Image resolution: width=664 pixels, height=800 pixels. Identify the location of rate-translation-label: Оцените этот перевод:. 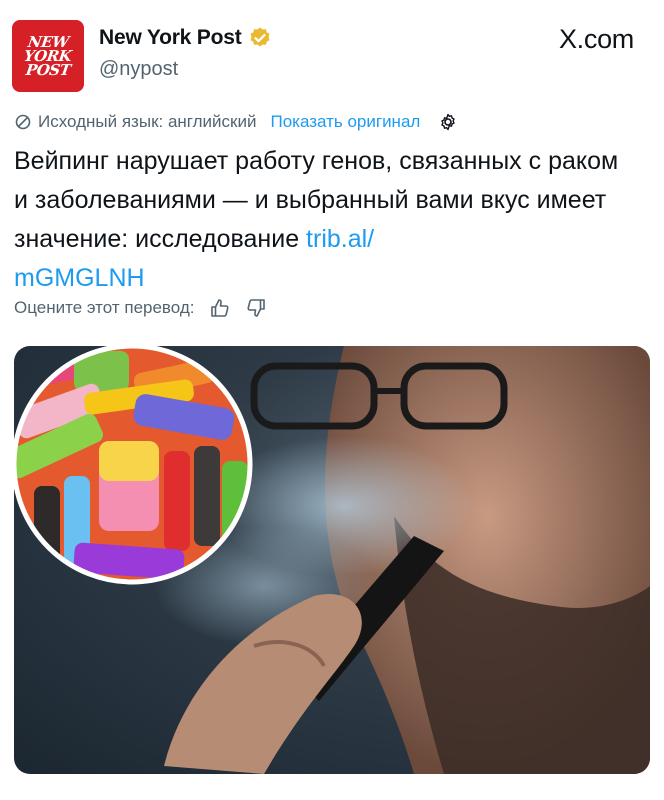
(104, 307).